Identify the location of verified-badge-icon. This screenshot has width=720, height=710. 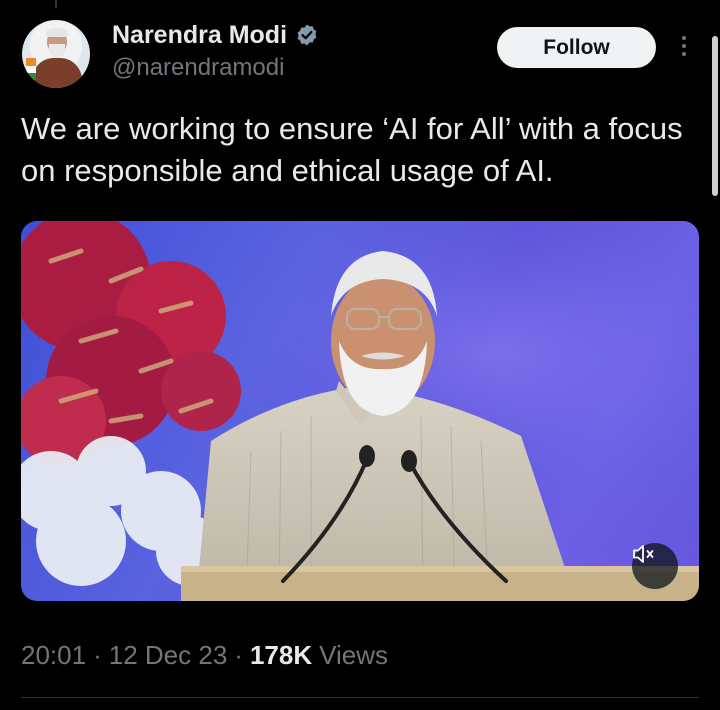
(307, 35).